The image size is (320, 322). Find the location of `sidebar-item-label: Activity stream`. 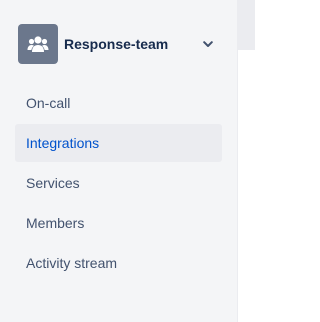

sidebar-item-label: Activity stream is located at coordinates (72, 263).